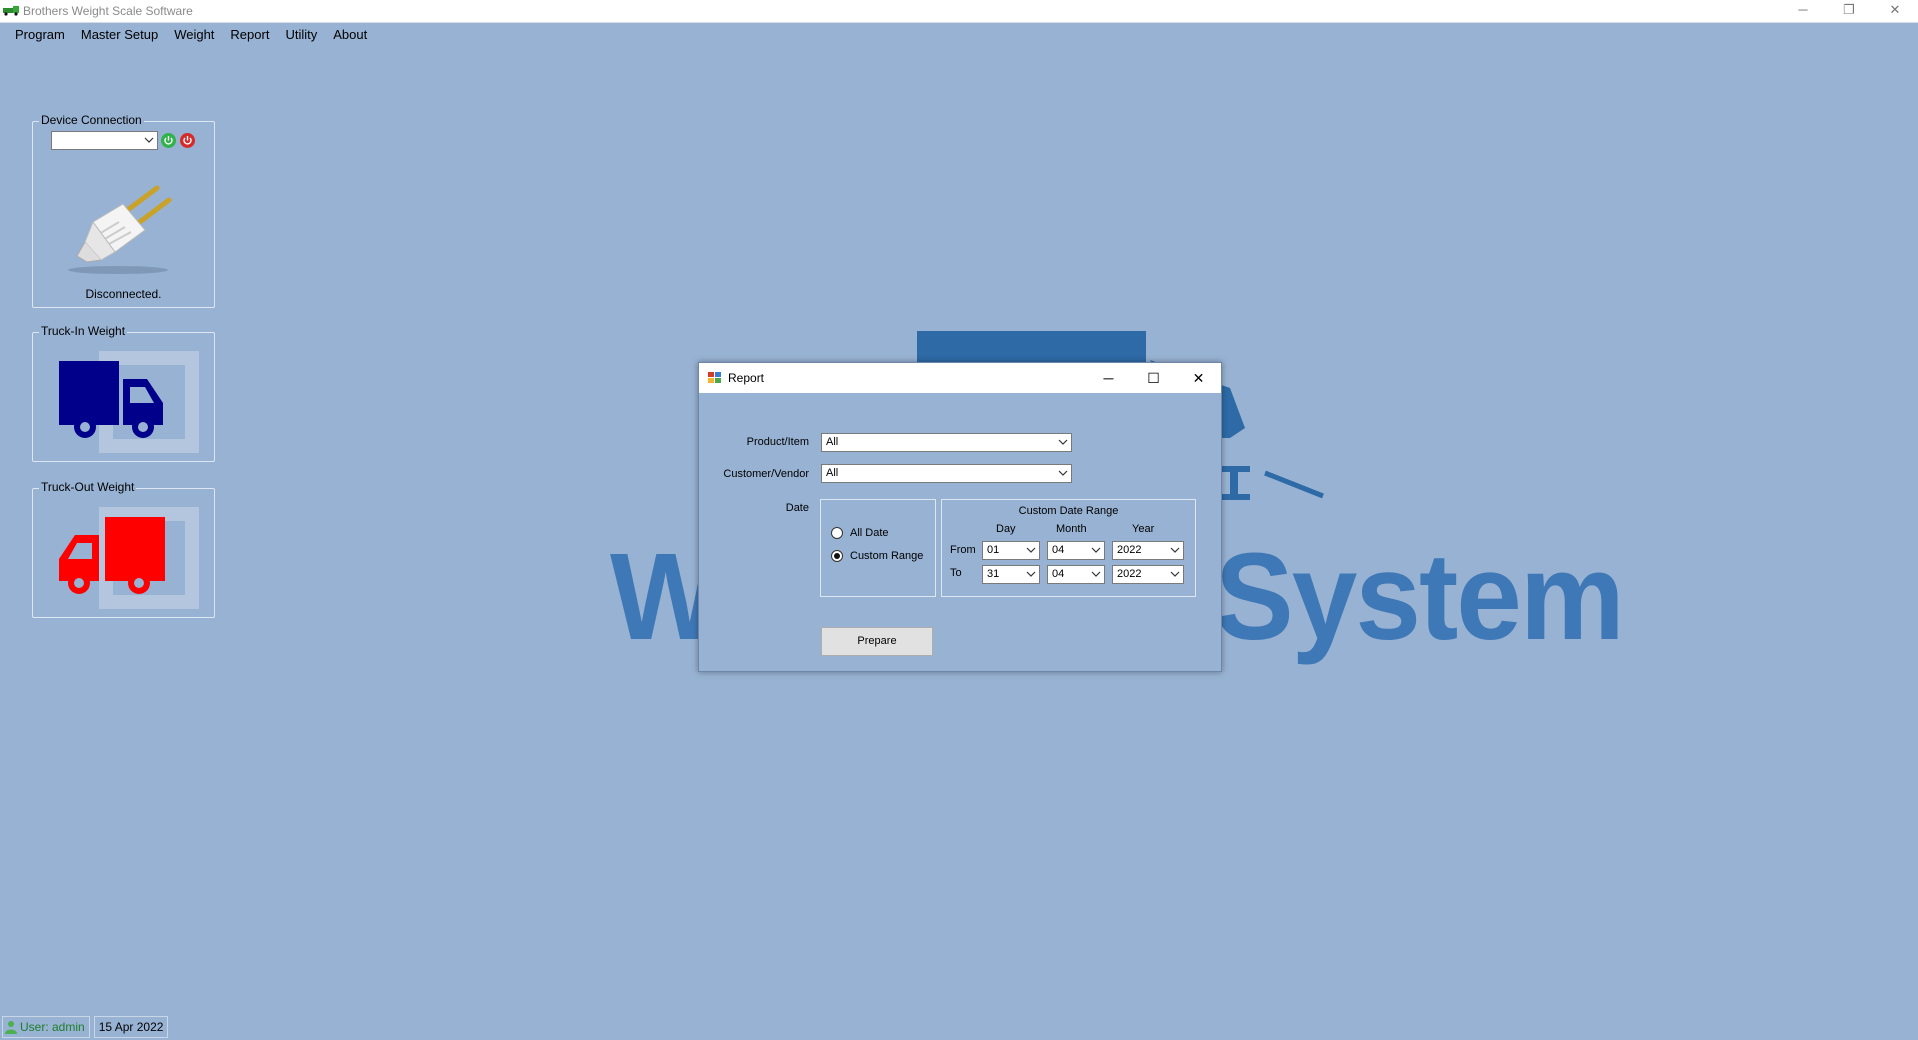 The image size is (1918, 1040). I want to click on menu-utility: Utility, so click(302, 35).